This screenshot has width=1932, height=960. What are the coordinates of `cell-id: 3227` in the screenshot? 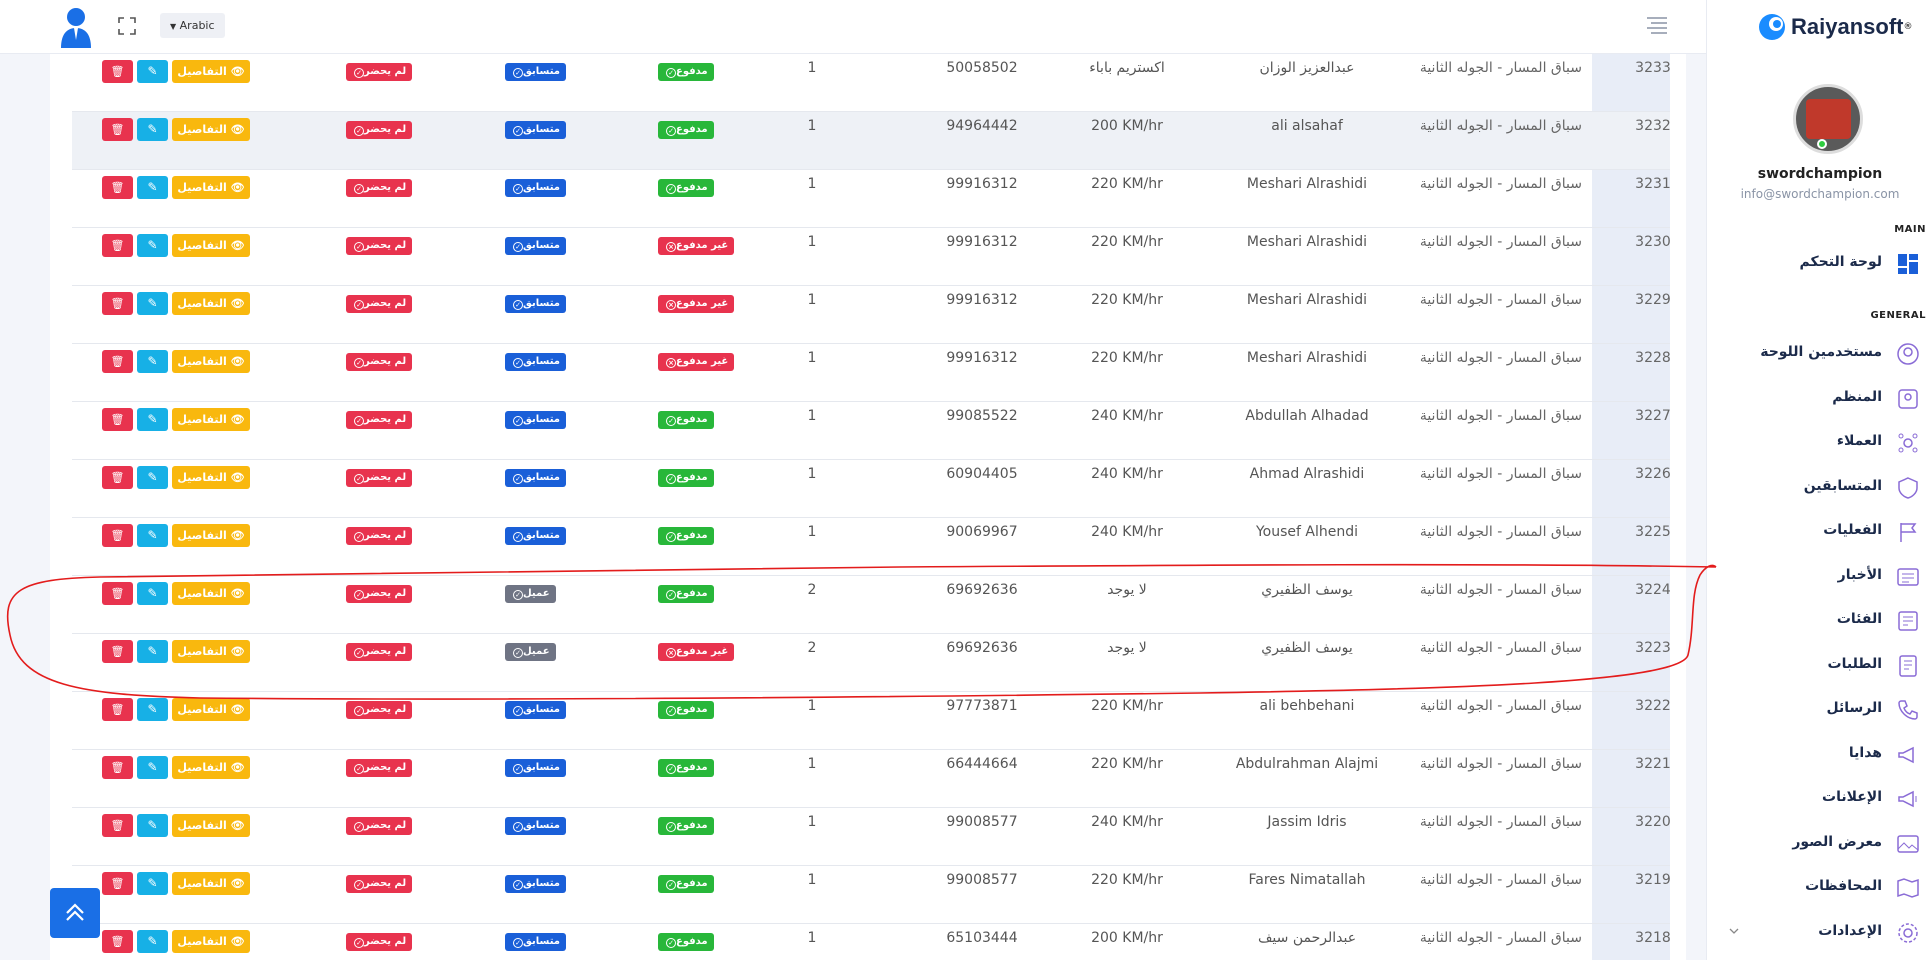 It's located at (1653, 416).